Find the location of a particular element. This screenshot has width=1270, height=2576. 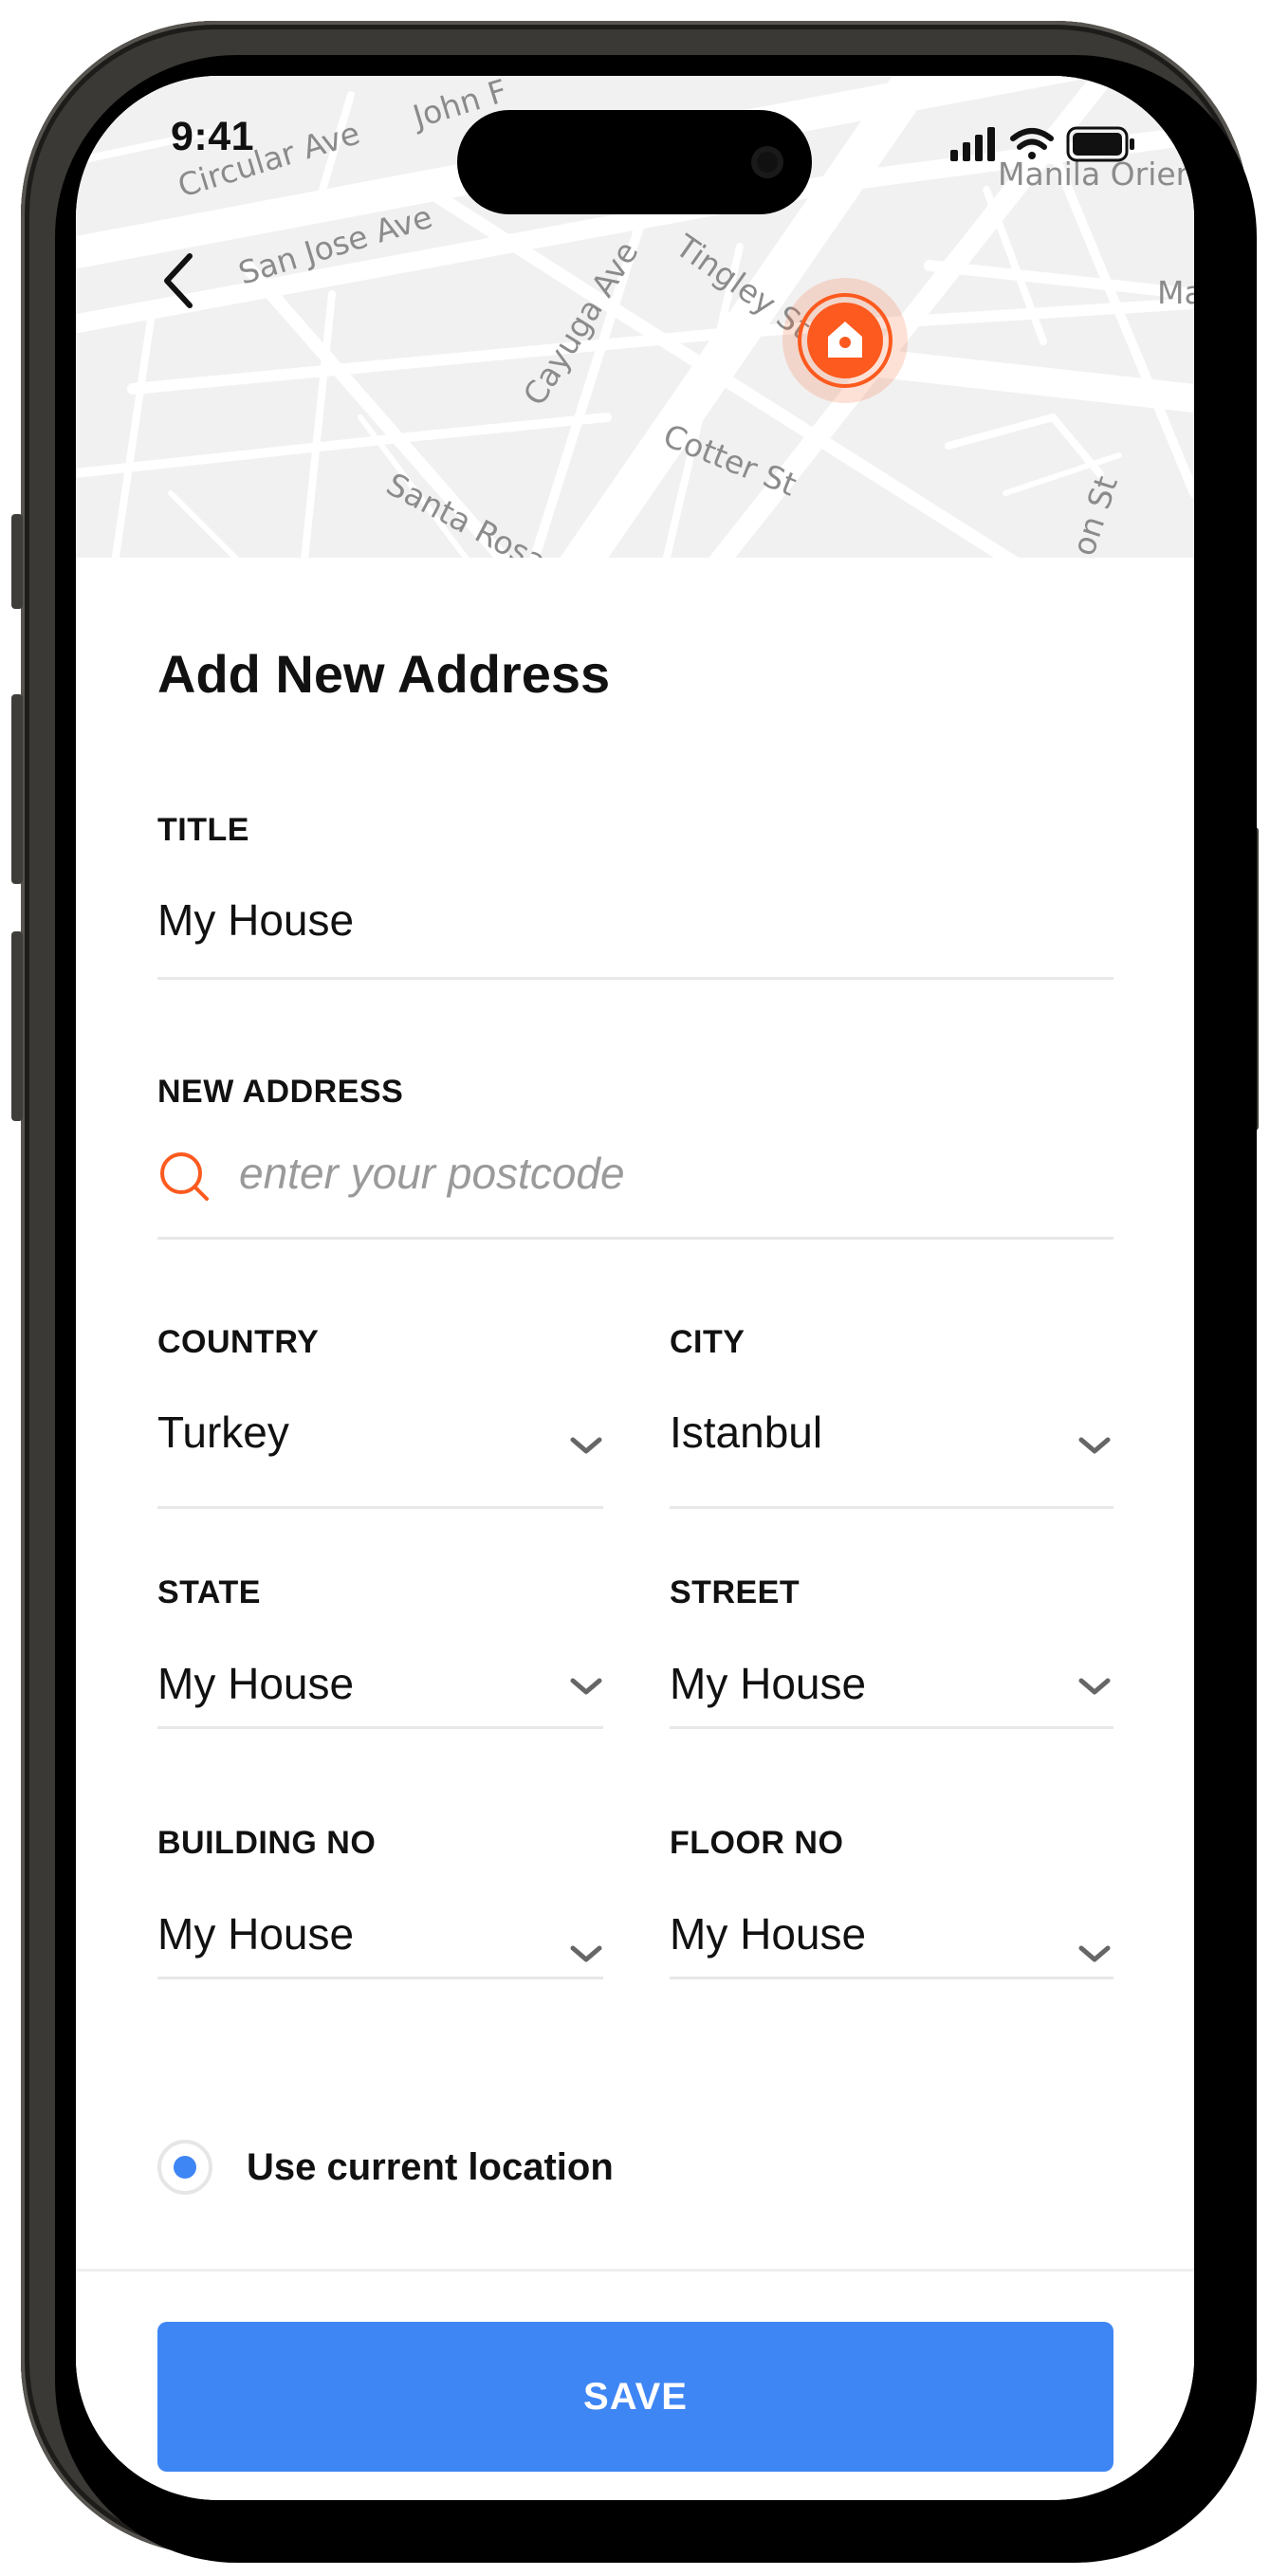

location-pin is located at coordinates (845, 340).